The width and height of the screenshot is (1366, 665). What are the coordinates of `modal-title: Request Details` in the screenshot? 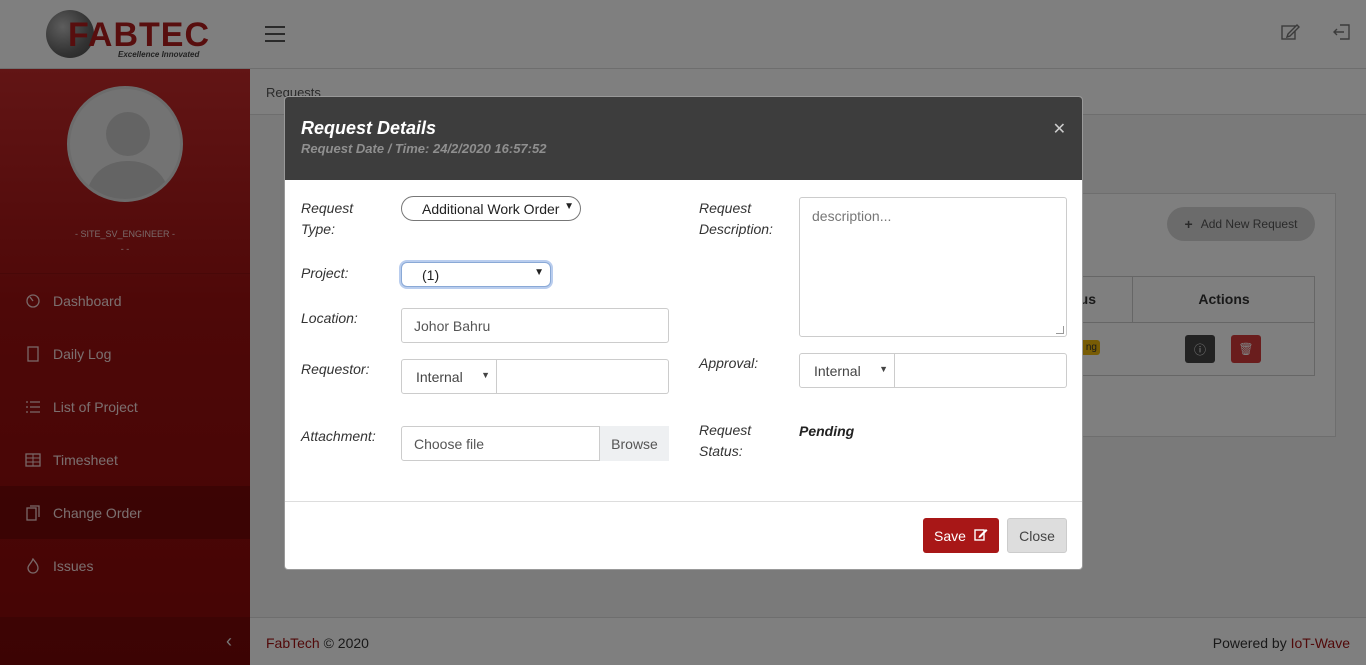 It's located at (369, 128).